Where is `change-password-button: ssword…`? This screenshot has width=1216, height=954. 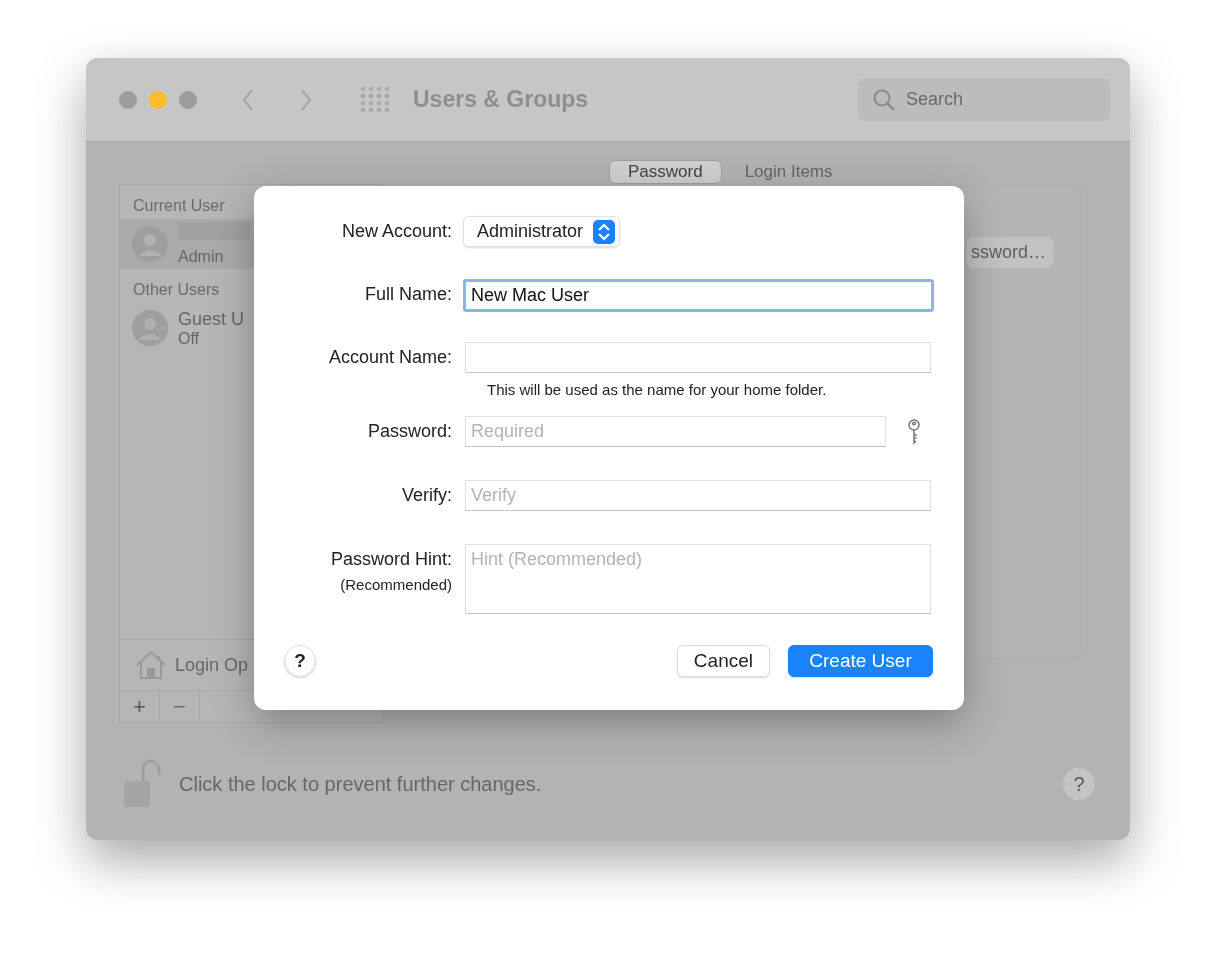 change-password-button: ssword… is located at coordinates (1010, 252).